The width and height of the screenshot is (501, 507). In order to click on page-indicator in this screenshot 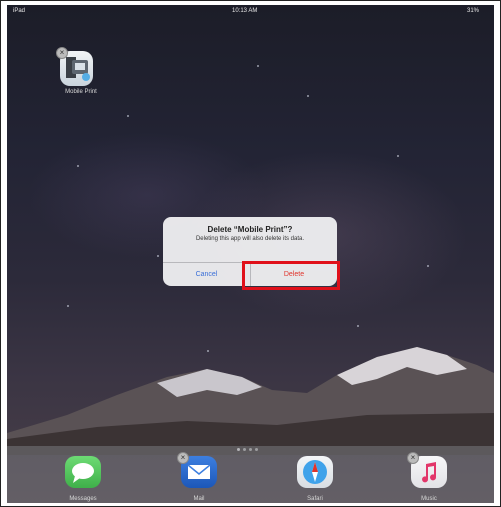, I will do `click(262, 444)`.